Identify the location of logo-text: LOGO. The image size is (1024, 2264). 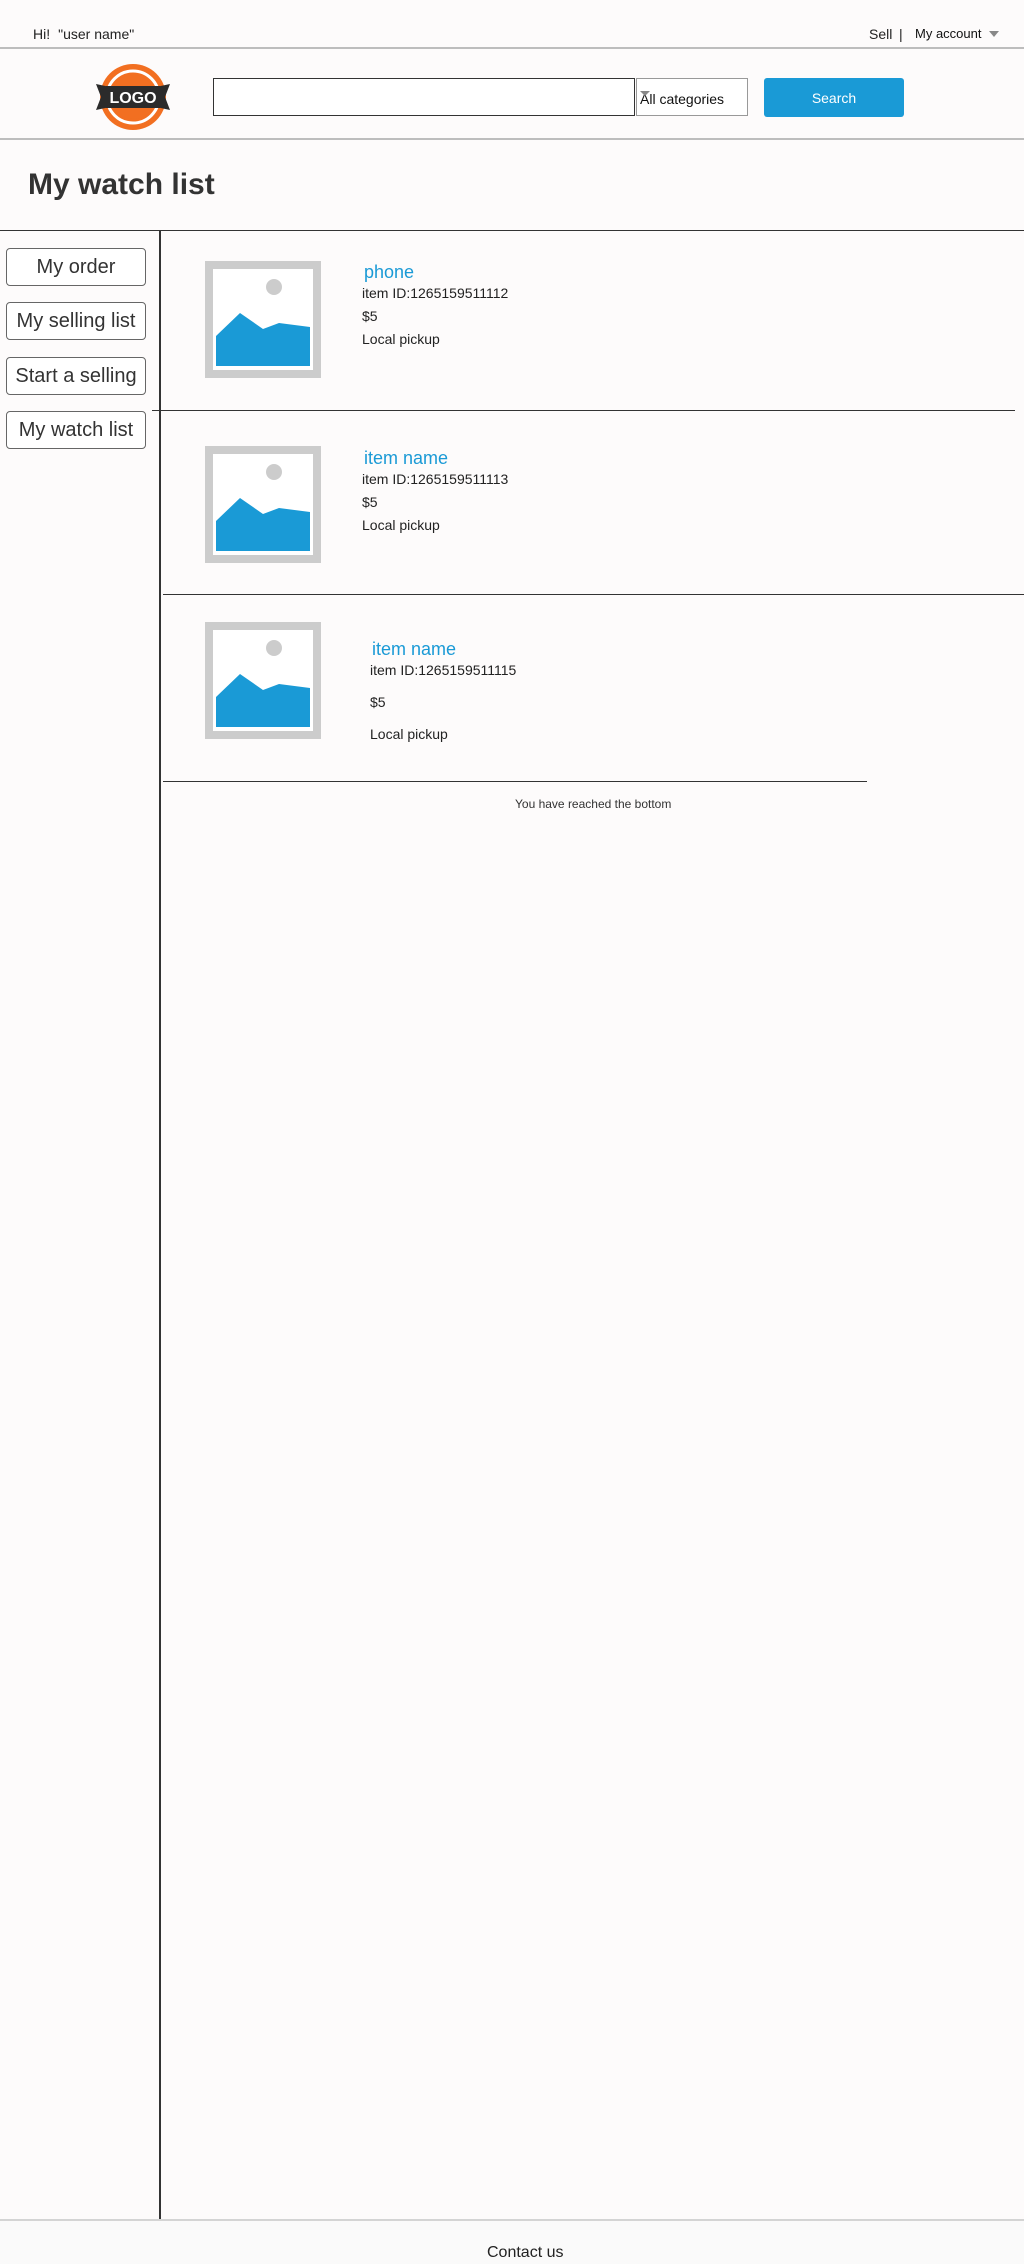
(132, 98).